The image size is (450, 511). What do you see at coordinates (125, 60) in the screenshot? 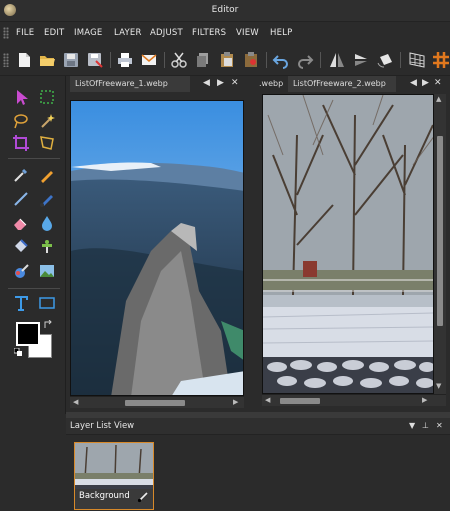
I see `print-icon` at bounding box center [125, 60].